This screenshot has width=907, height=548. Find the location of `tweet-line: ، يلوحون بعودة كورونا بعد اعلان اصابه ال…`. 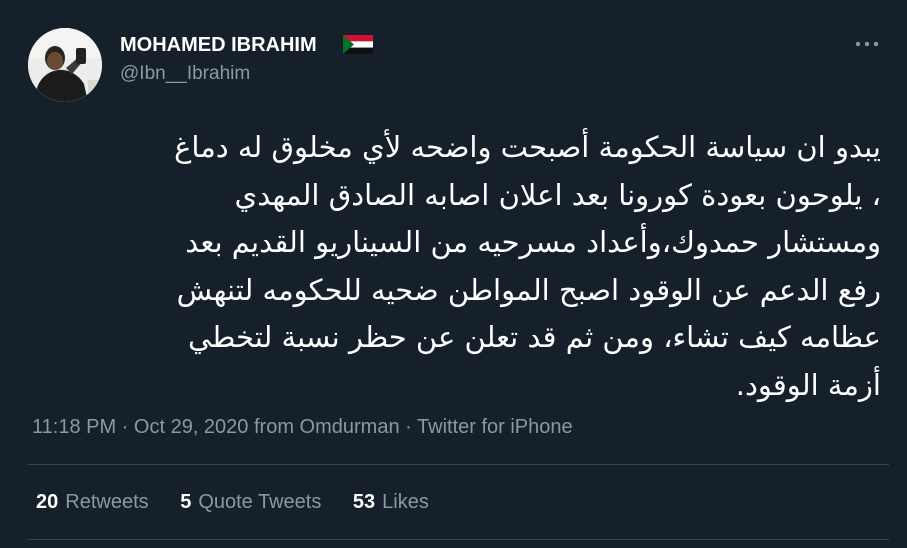

tweet-line: ، يلوحون بعودة كورونا بعد اعلان اصابه ال… is located at coordinates (557, 194).